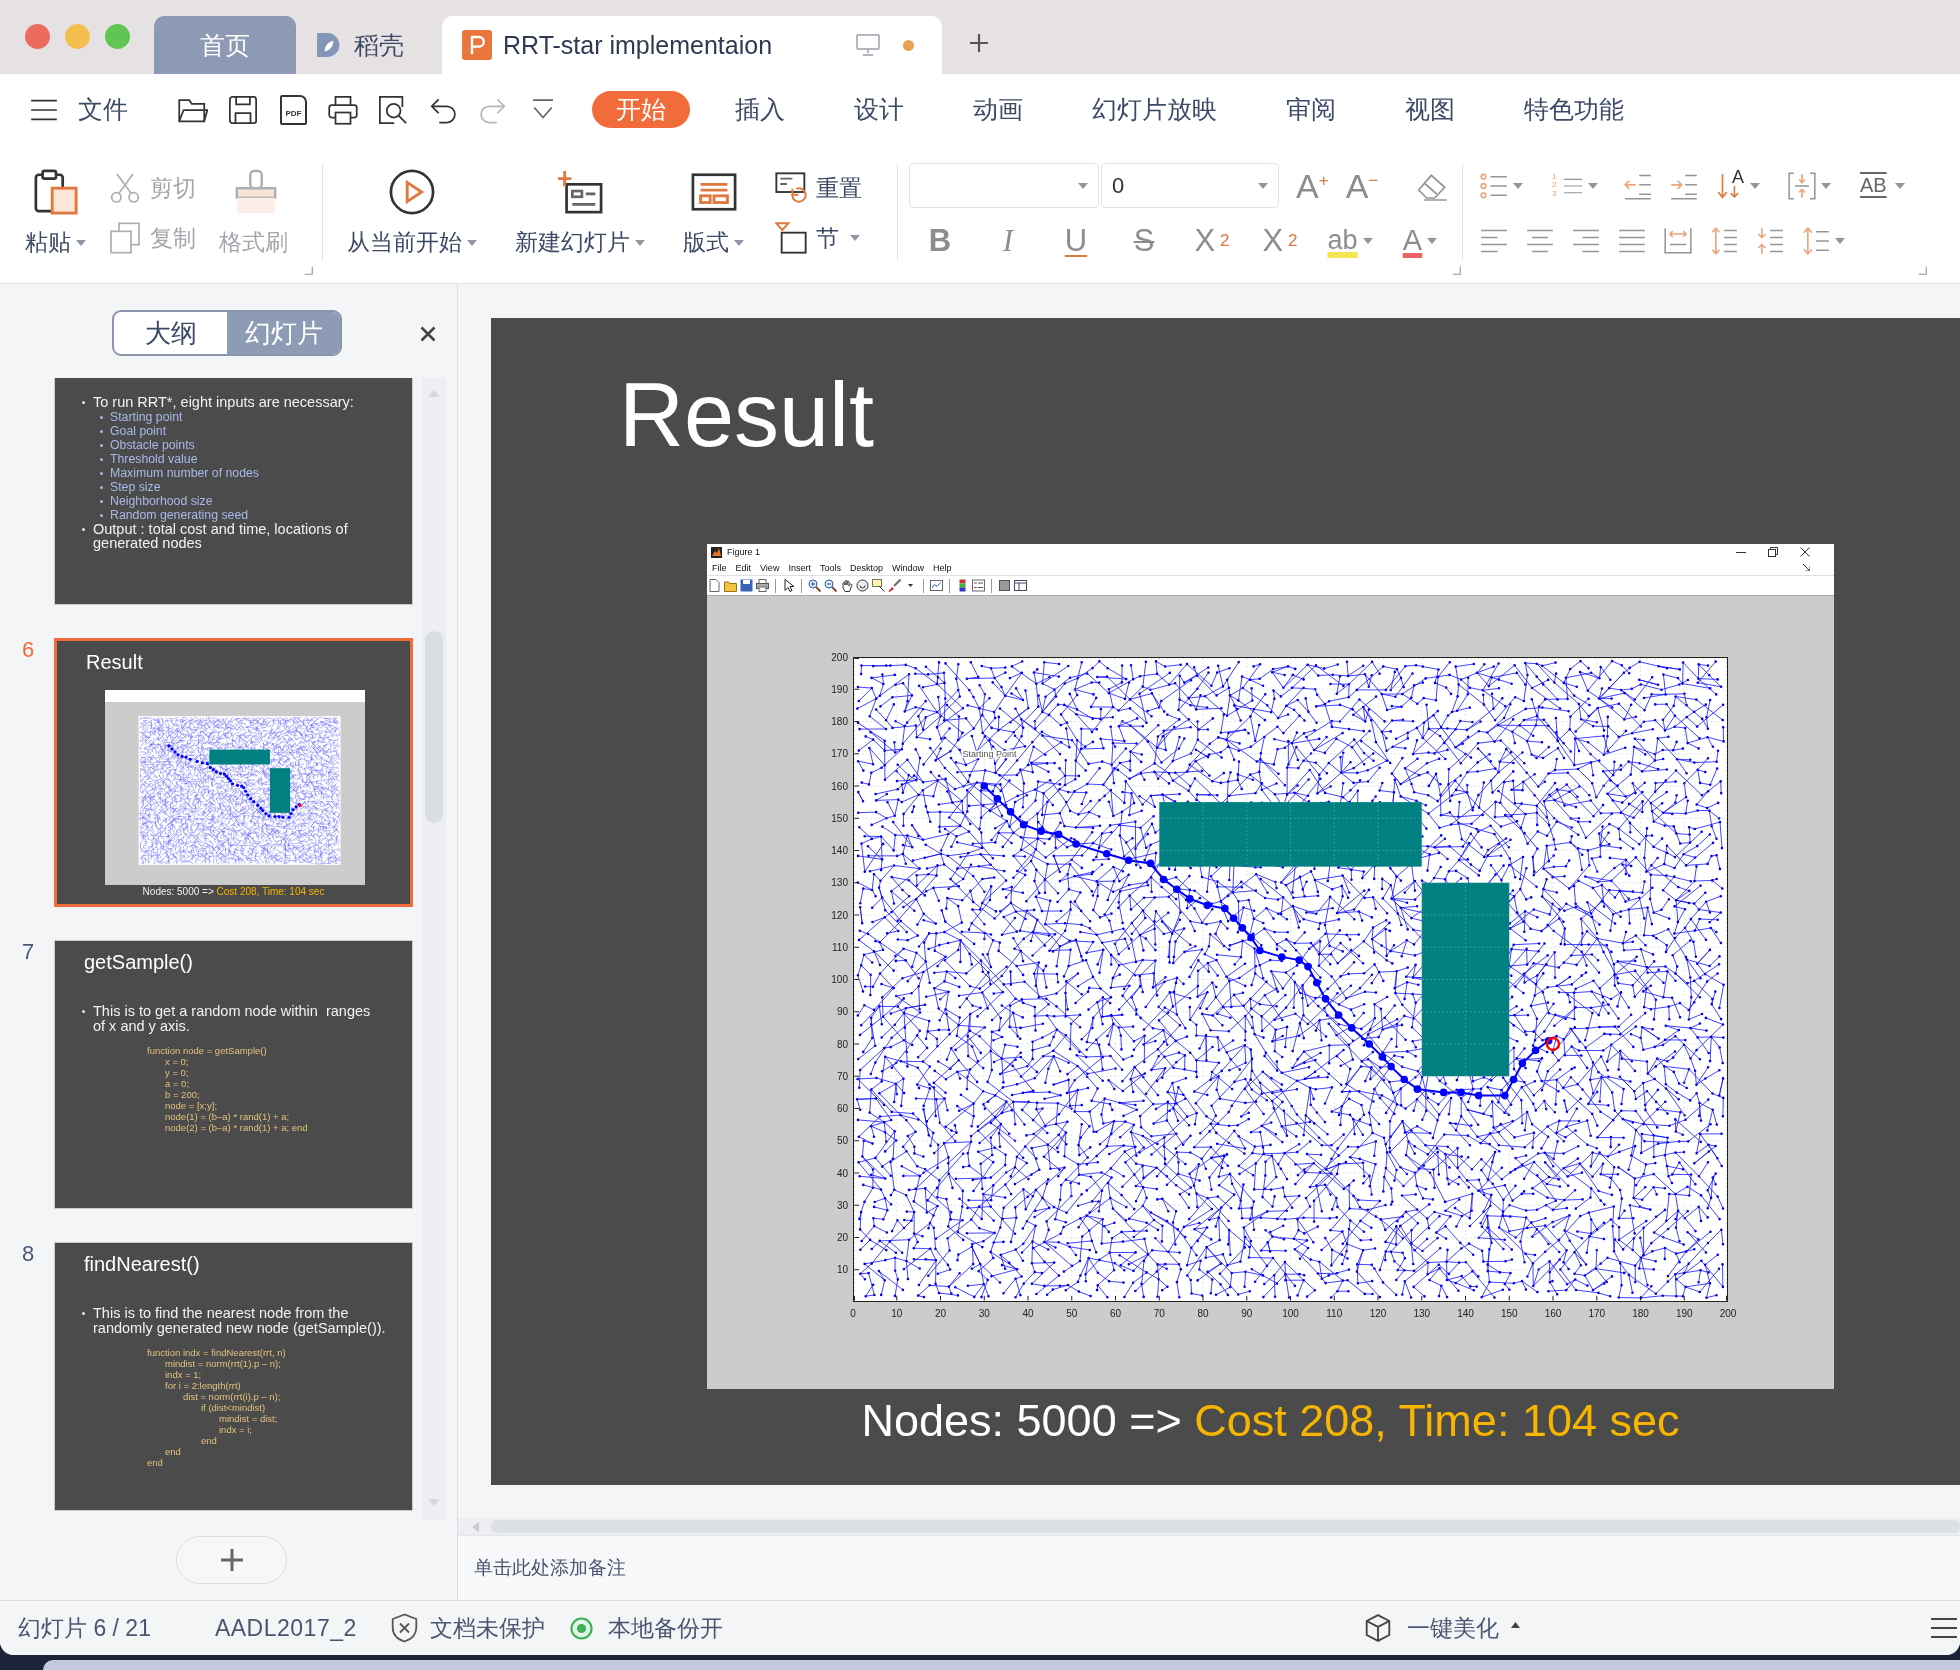 Image resolution: width=1960 pixels, height=1670 pixels. I want to click on menu-item: Insert, so click(799, 567).